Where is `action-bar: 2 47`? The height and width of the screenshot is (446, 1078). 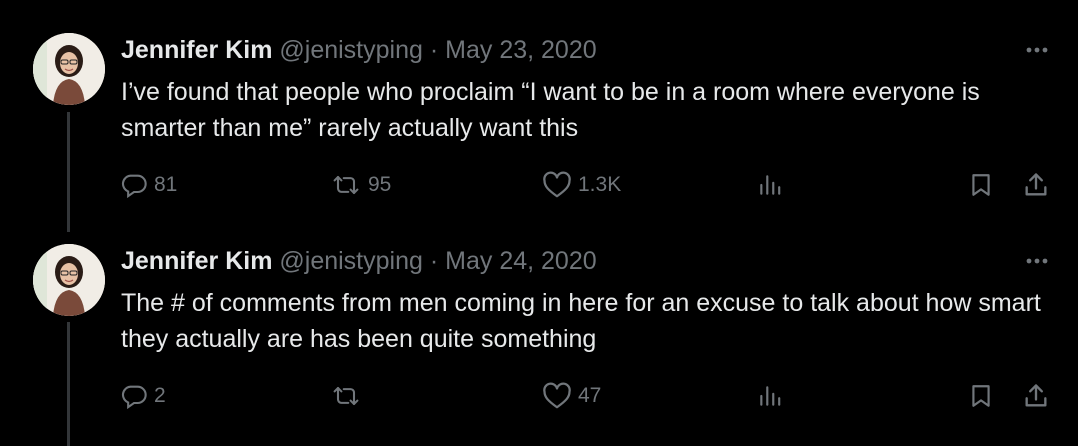
action-bar: 2 47 is located at coordinates (539, 396).